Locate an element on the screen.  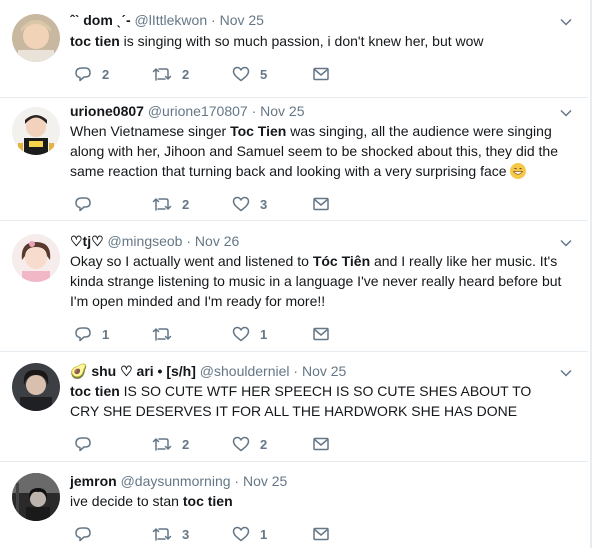
like-button: 3 is located at coordinates (249, 204).